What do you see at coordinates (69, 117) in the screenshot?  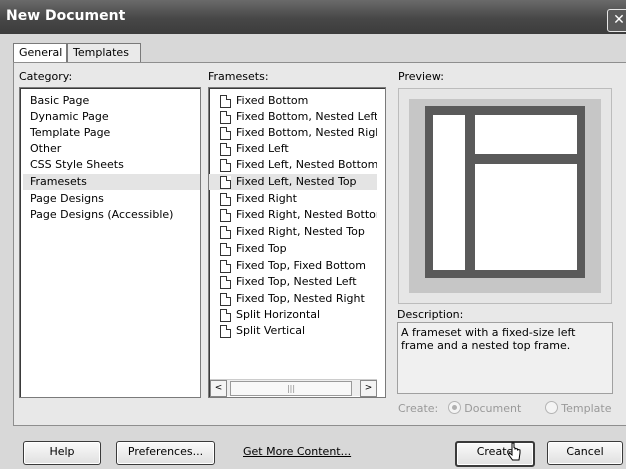 I see `category-item: Dynamic Page` at bounding box center [69, 117].